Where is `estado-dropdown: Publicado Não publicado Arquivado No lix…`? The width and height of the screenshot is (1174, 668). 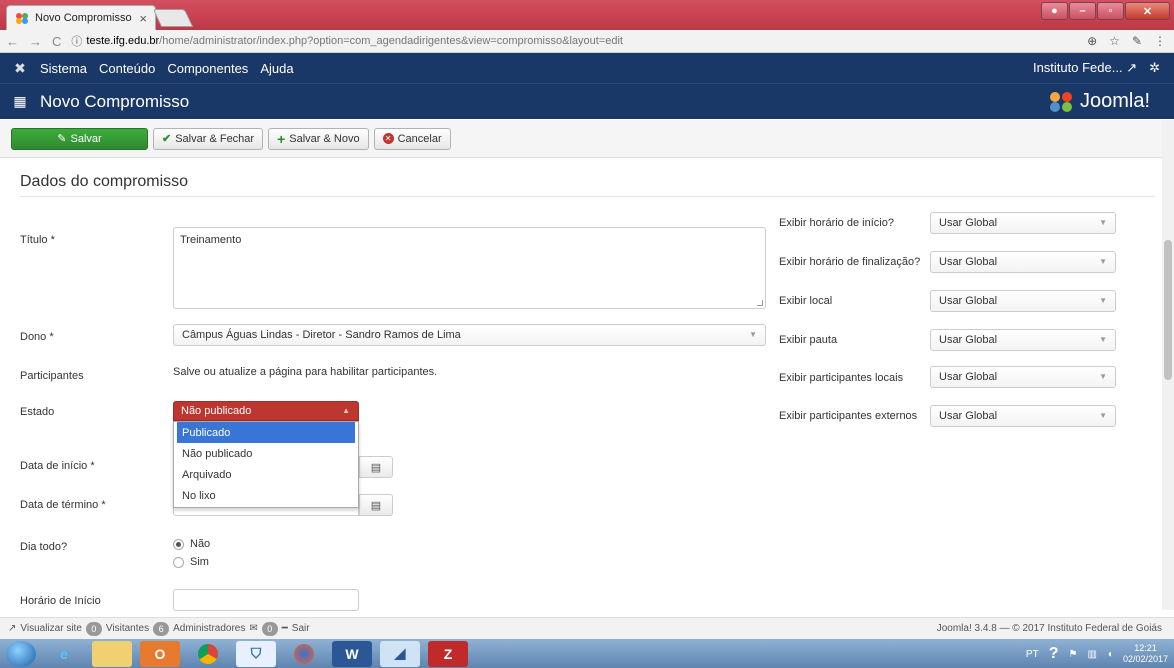 estado-dropdown: Publicado Não publicado Arquivado No lix… is located at coordinates (266, 464).